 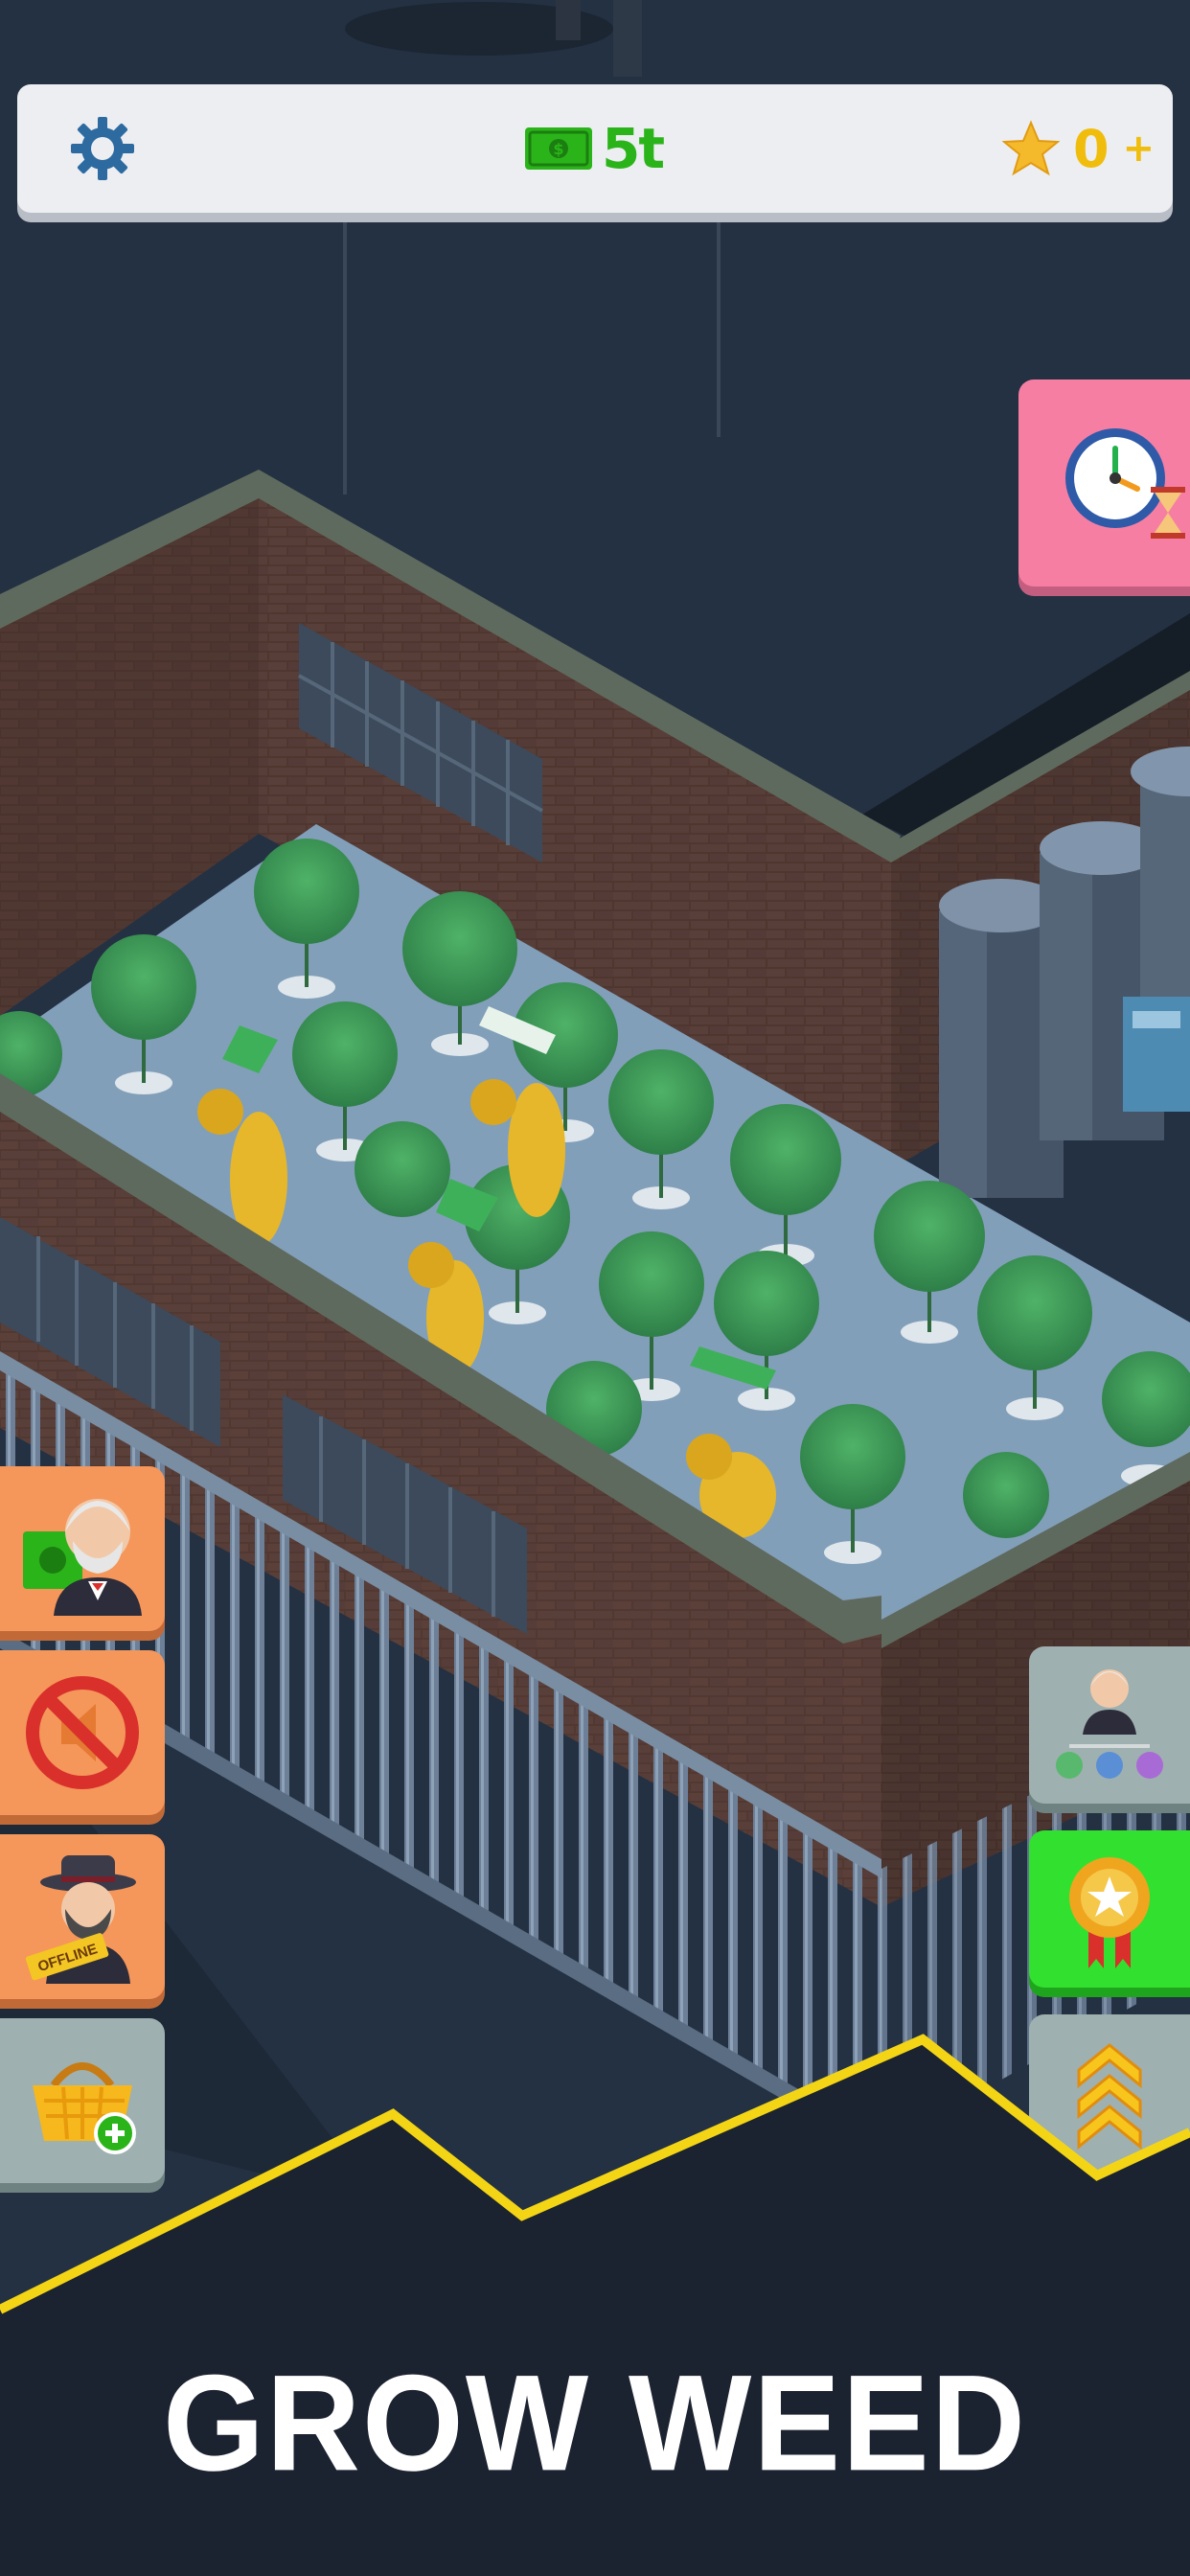 I want to click on managers-team-button, so click(x=1109, y=1725).